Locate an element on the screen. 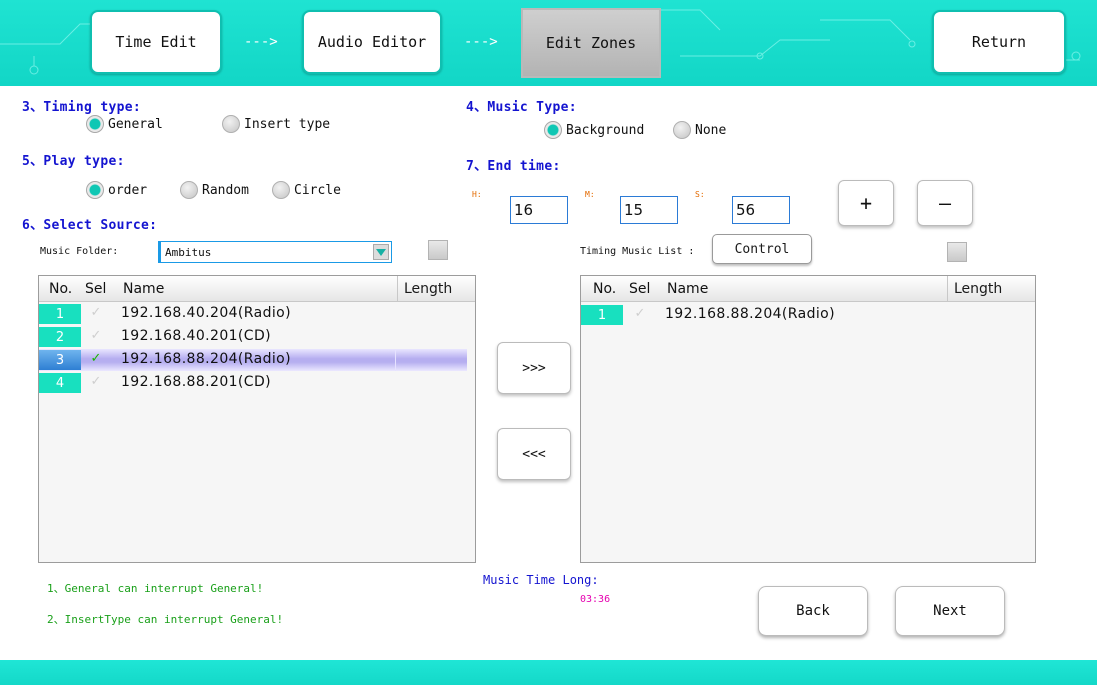 The image size is (1097, 685). second-label: S: is located at coordinates (700, 194).